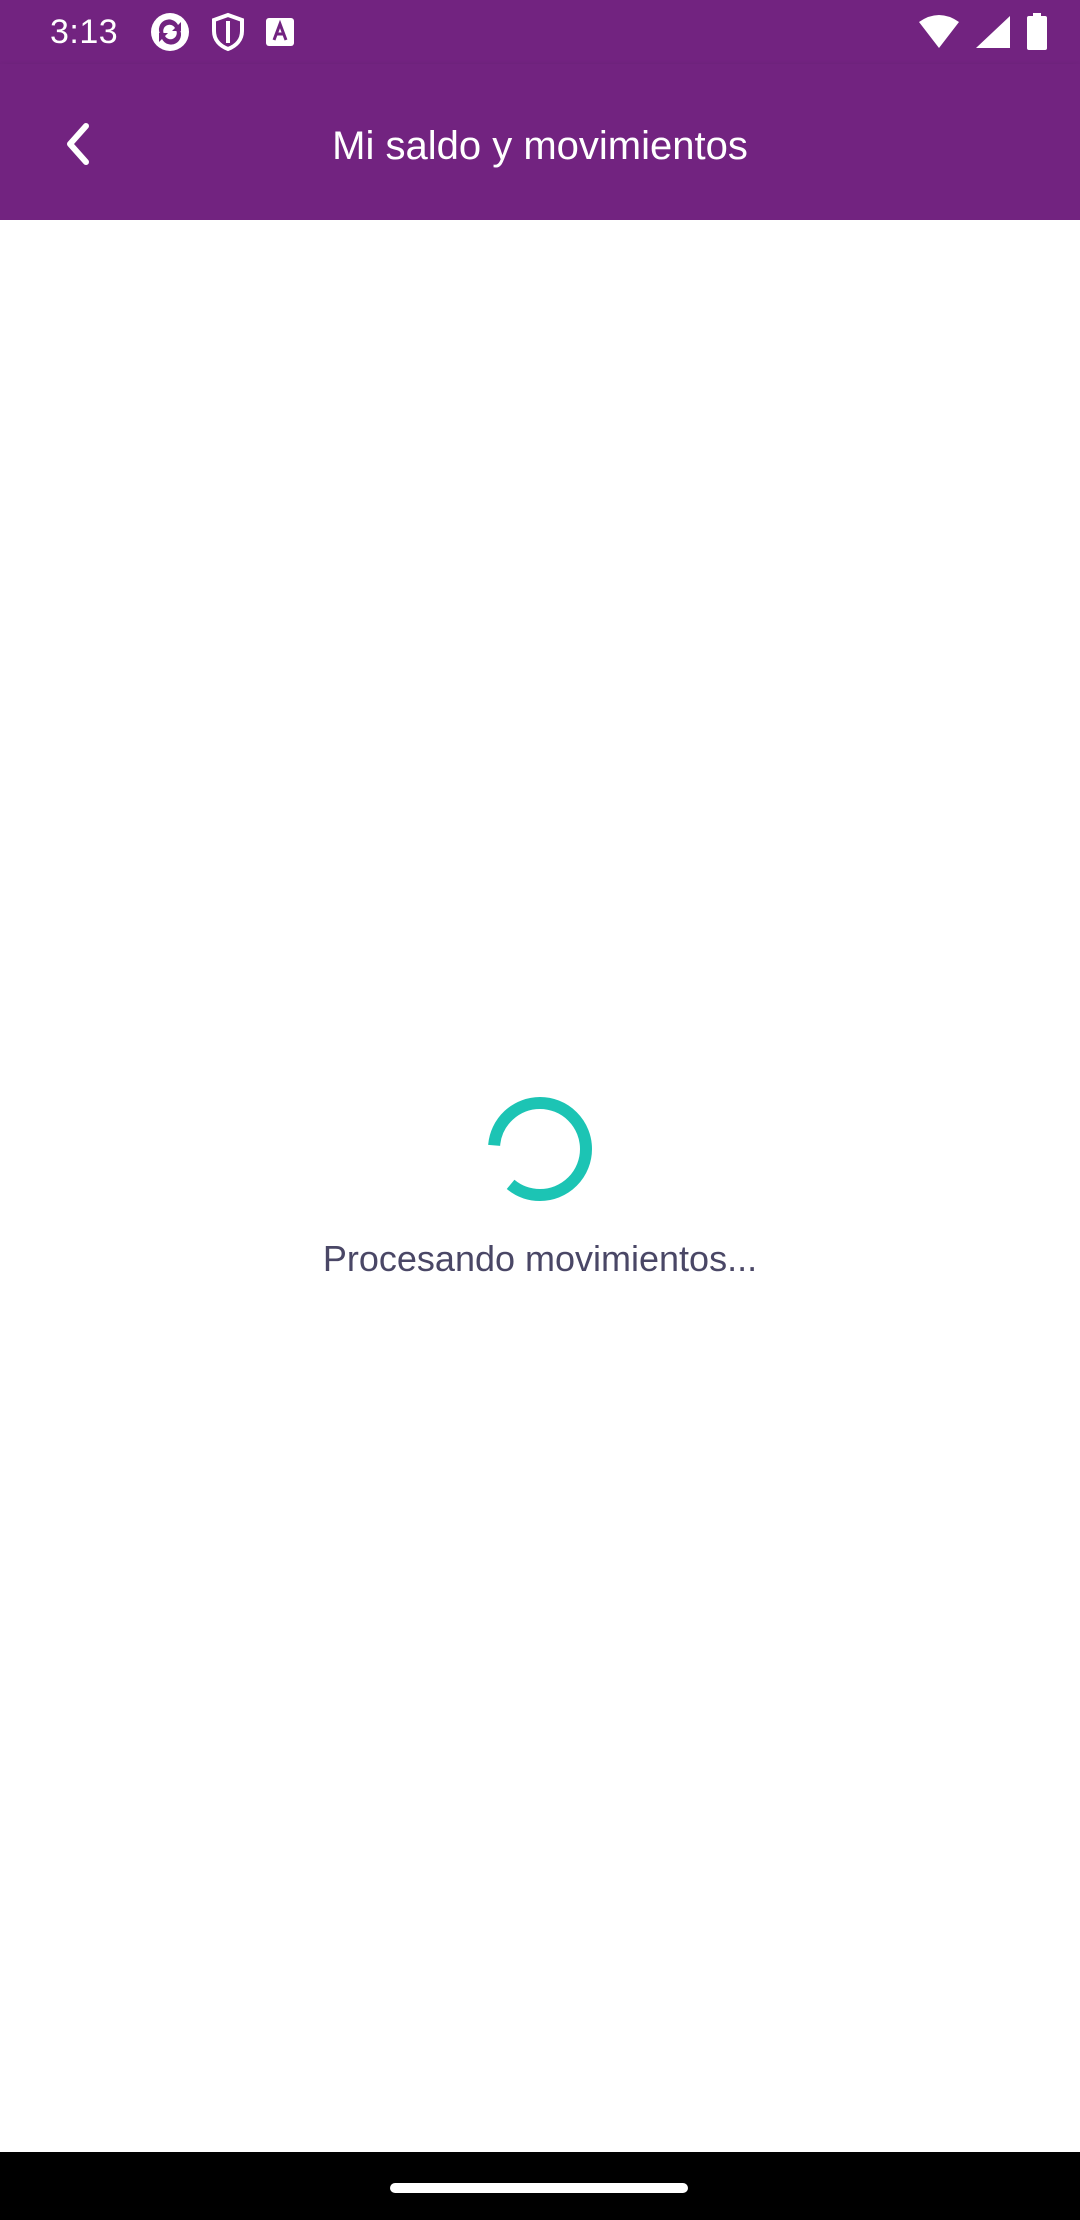 Image resolution: width=1080 pixels, height=2220 pixels. What do you see at coordinates (540, 146) in the screenshot?
I see `page-title: Mi saldo y movimientos` at bounding box center [540, 146].